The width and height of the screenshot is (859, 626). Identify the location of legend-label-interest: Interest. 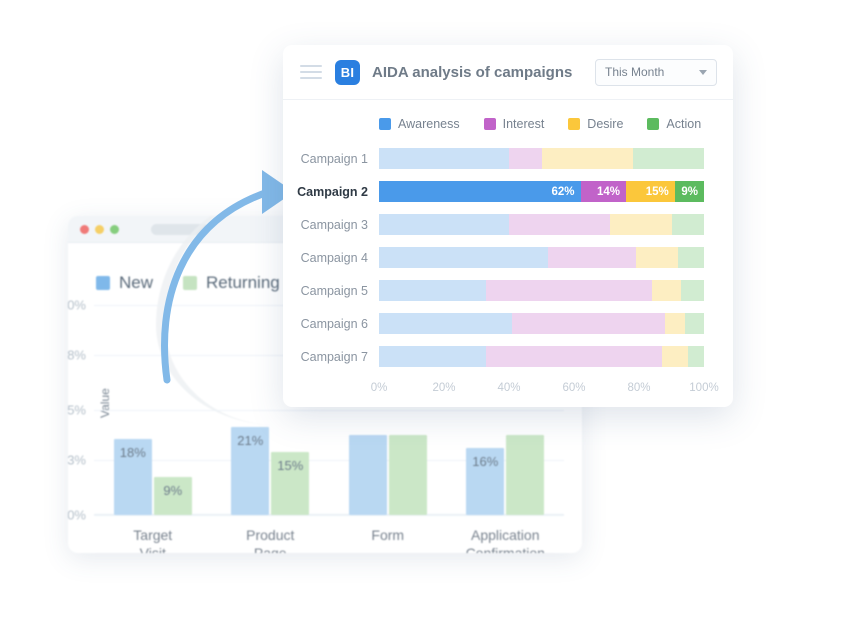
(523, 124).